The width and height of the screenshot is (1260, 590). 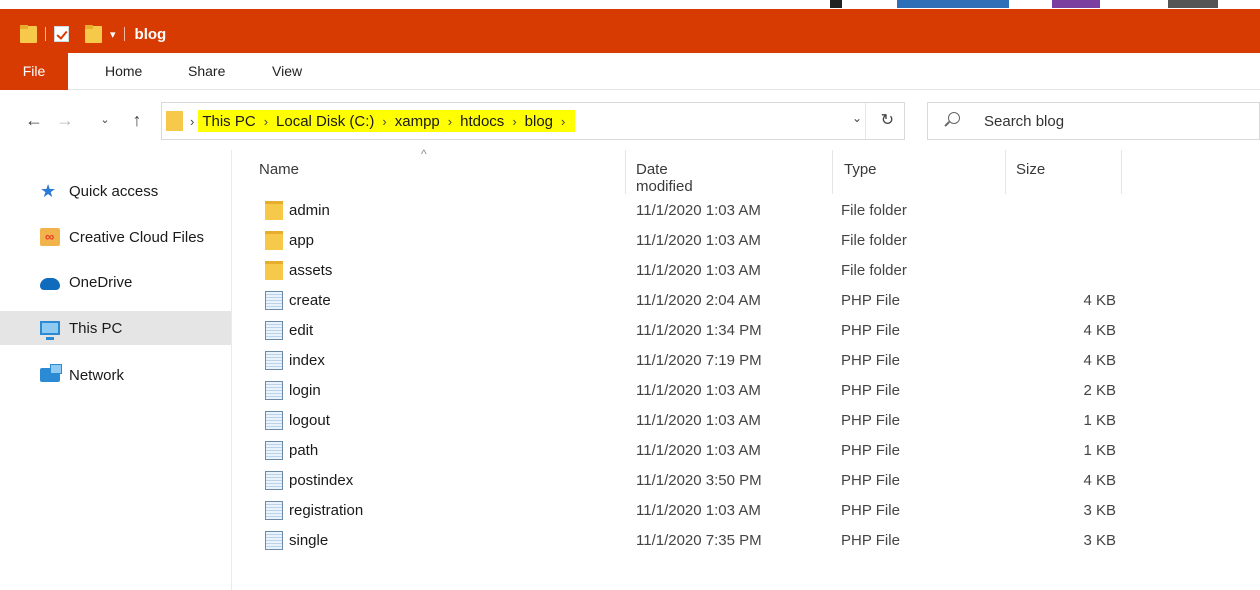 What do you see at coordinates (228, 121) in the screenshot?
I see `breadcrumb-this-pc: This PC` at bounding box center [228, 121].